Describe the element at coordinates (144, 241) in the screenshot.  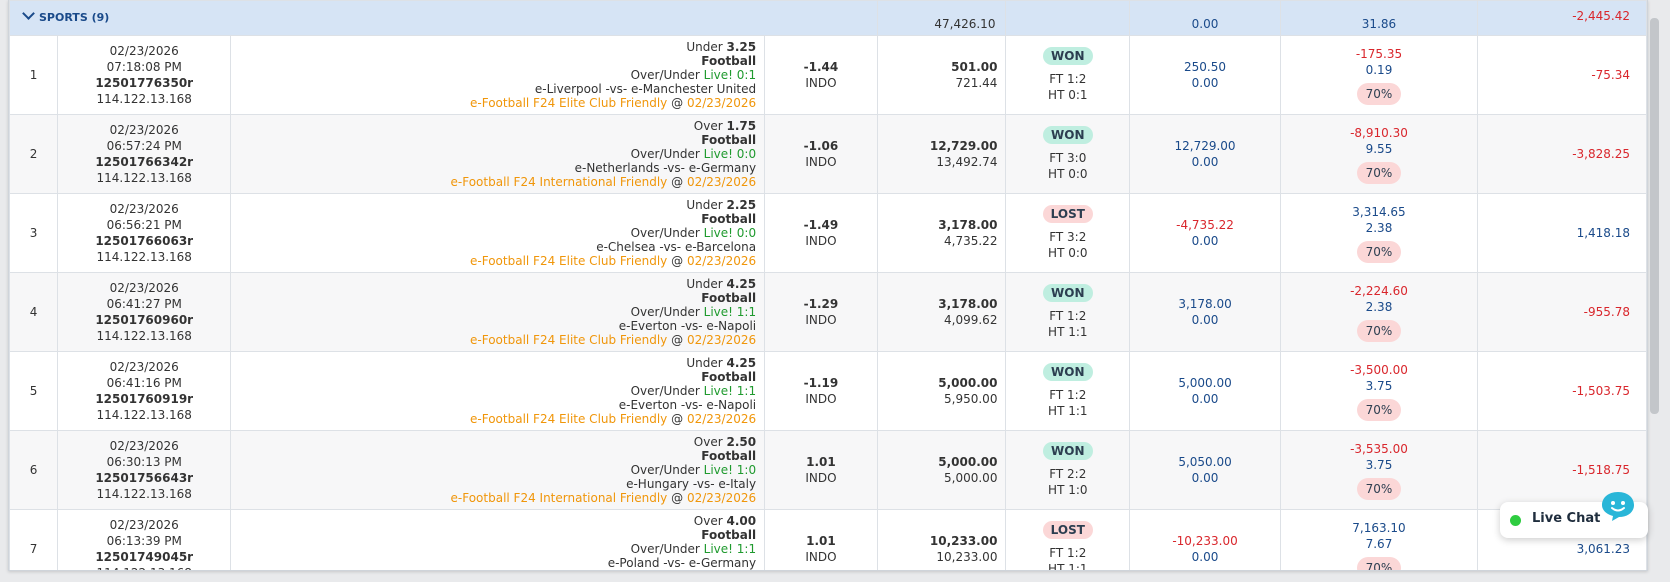
I see `bet-ref: 12501766063r` at that location.